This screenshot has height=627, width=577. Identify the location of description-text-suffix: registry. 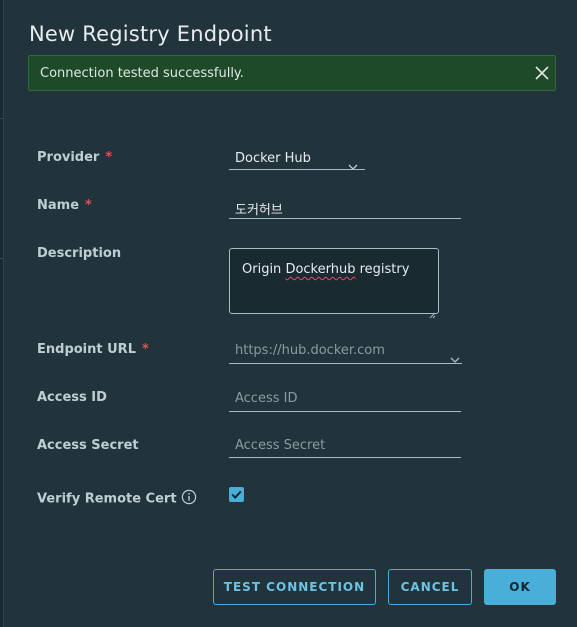
(382, 269).